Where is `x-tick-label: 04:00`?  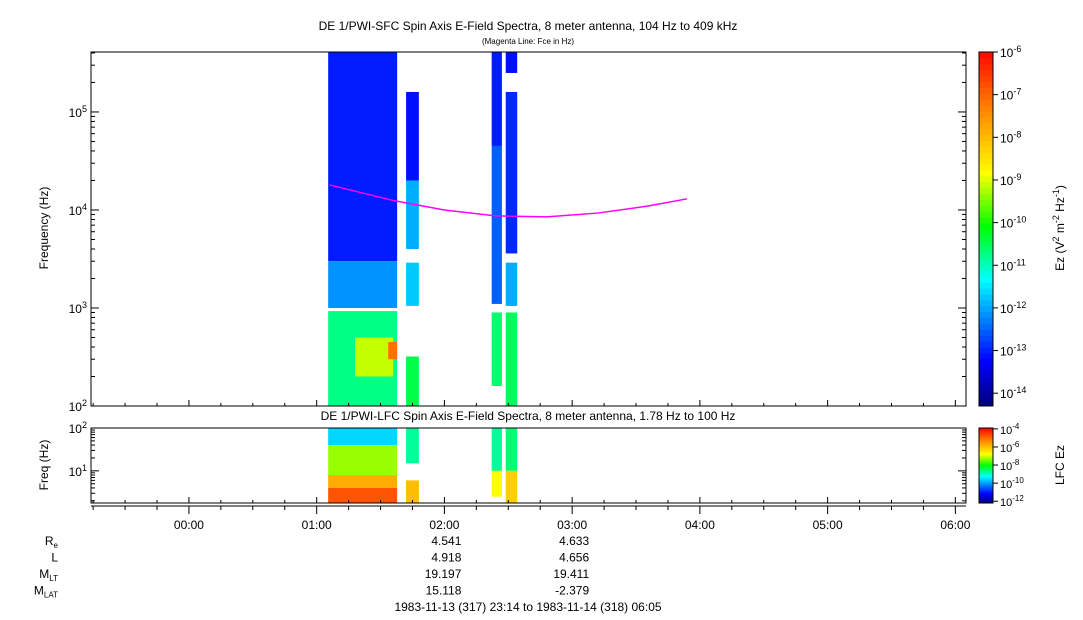 x-tick-label: 04:00 is located at coordinates (700, 525).